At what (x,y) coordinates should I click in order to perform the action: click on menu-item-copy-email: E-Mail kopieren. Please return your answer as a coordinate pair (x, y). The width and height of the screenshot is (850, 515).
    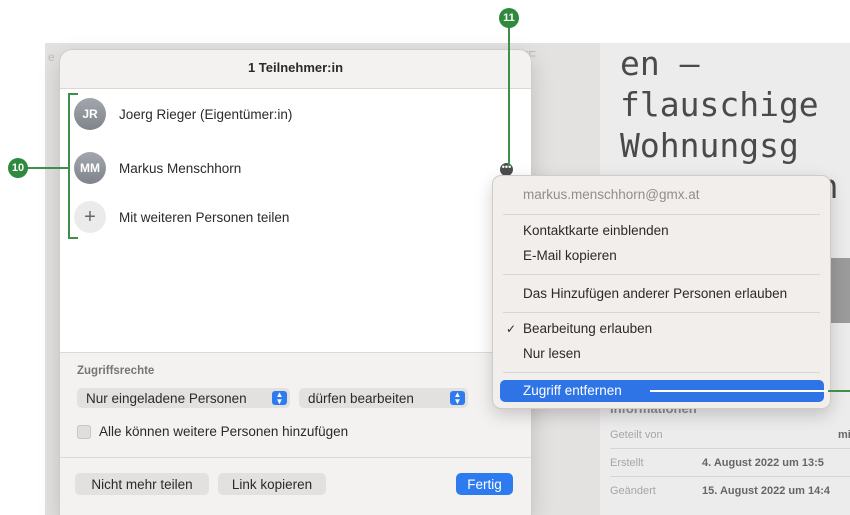
    Looking at the image, I should click on (570, 255).